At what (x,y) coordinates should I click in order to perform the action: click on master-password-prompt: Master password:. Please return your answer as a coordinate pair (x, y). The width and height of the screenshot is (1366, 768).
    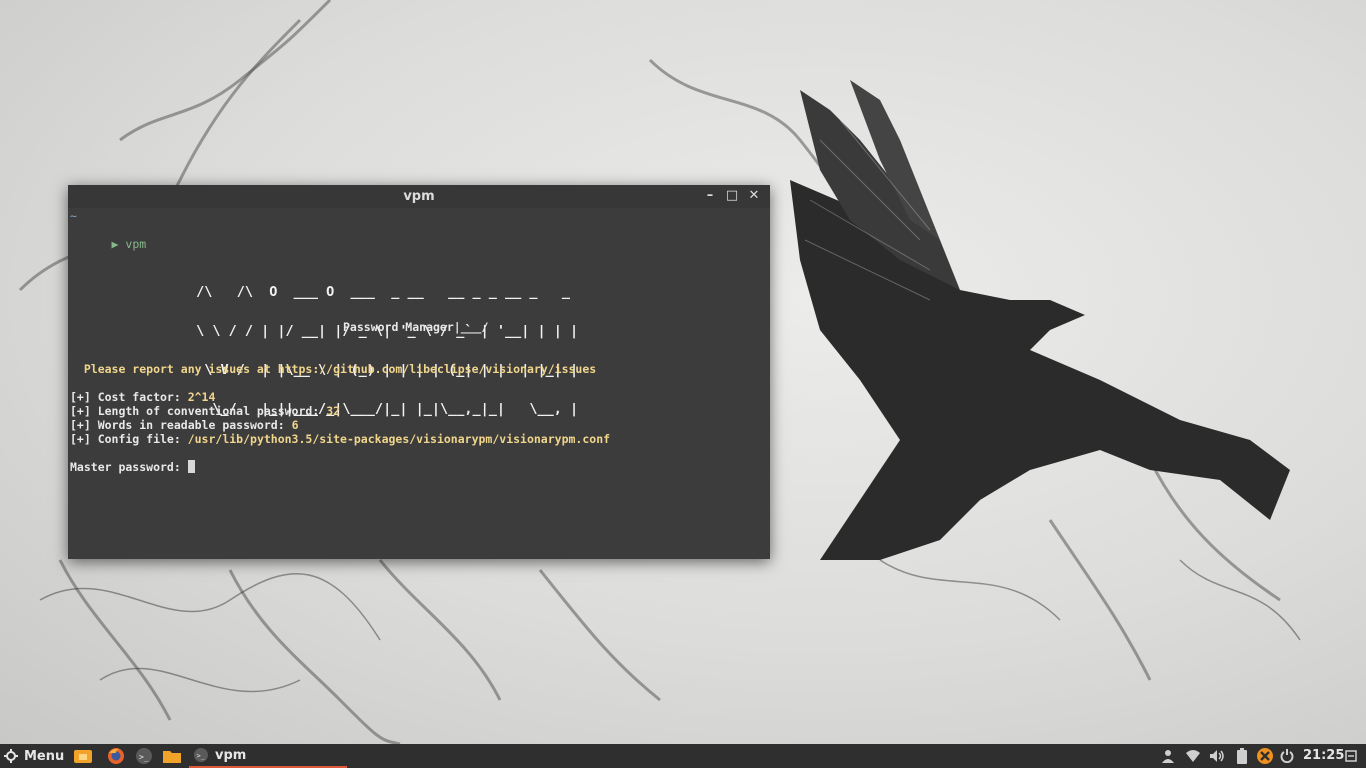
    Looking at the image, I should click on (132, 467).